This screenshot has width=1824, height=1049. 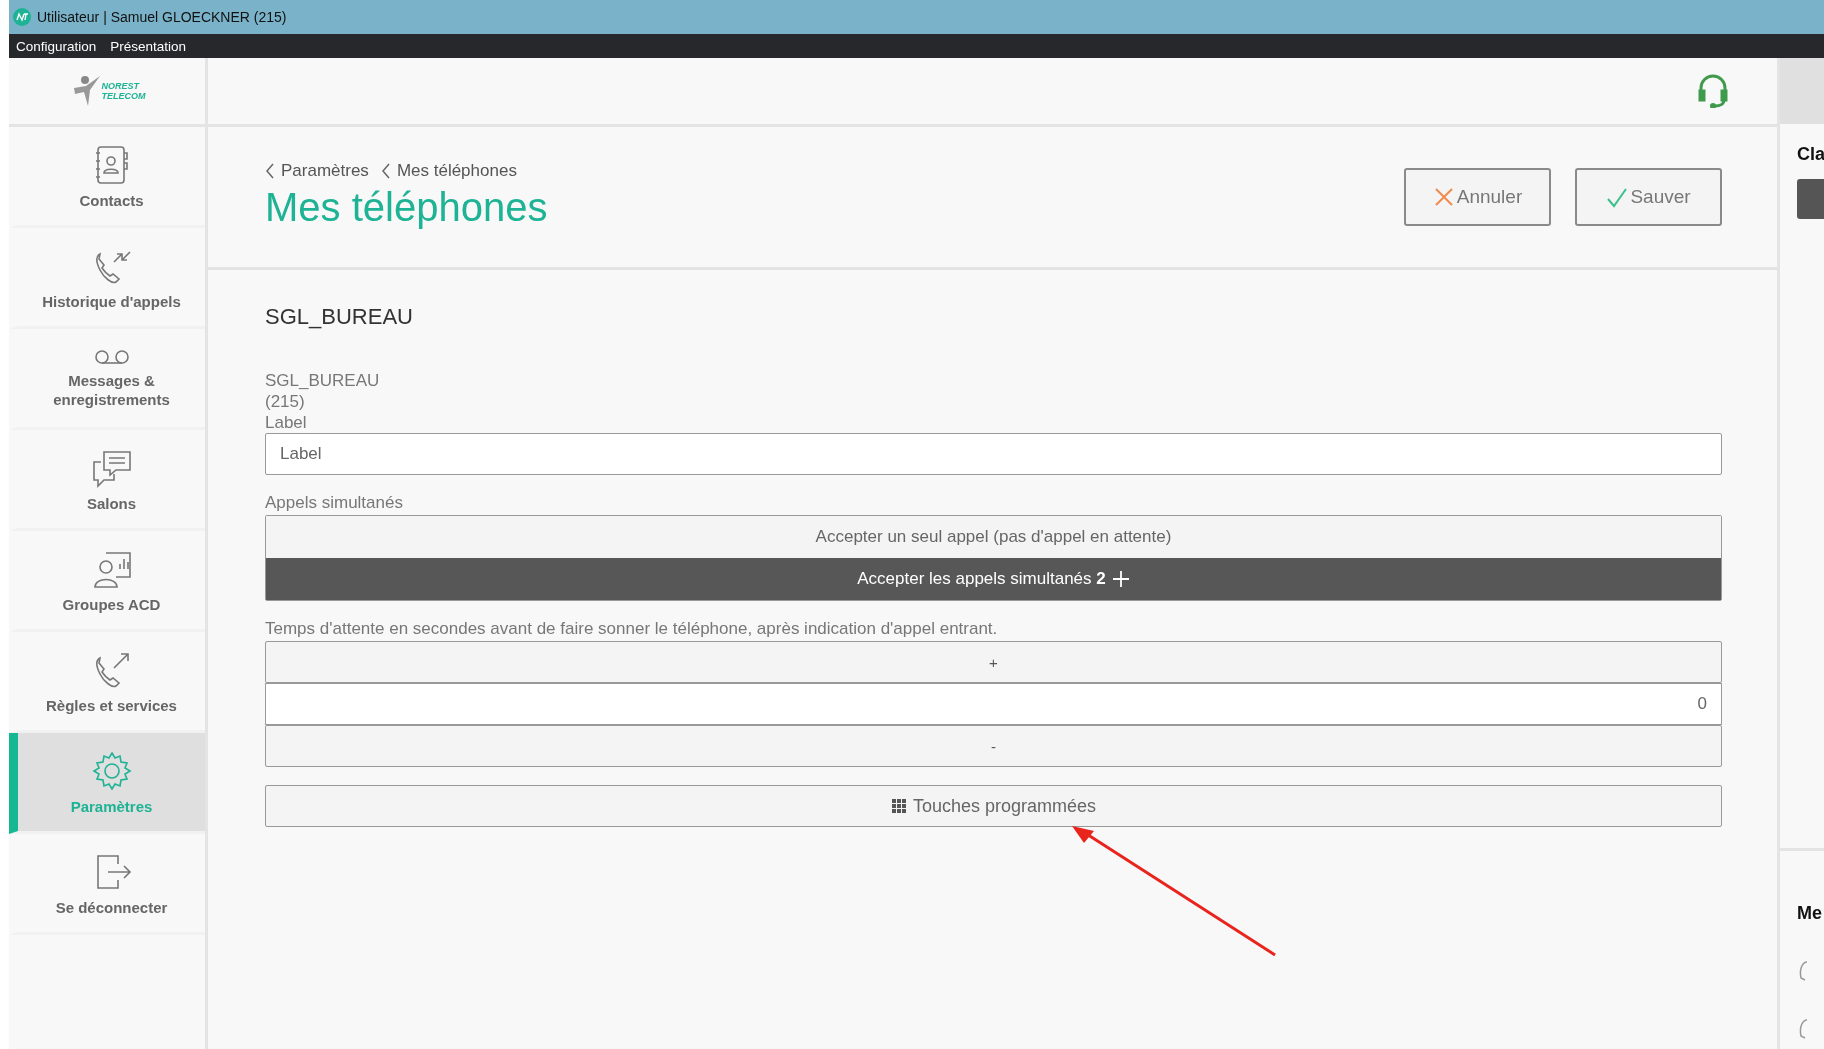 What do you see at coordinates (993, 806) in the screenshot?
I see `programmed-keys-button: Touches programmées` at bounding box center [993, 806].